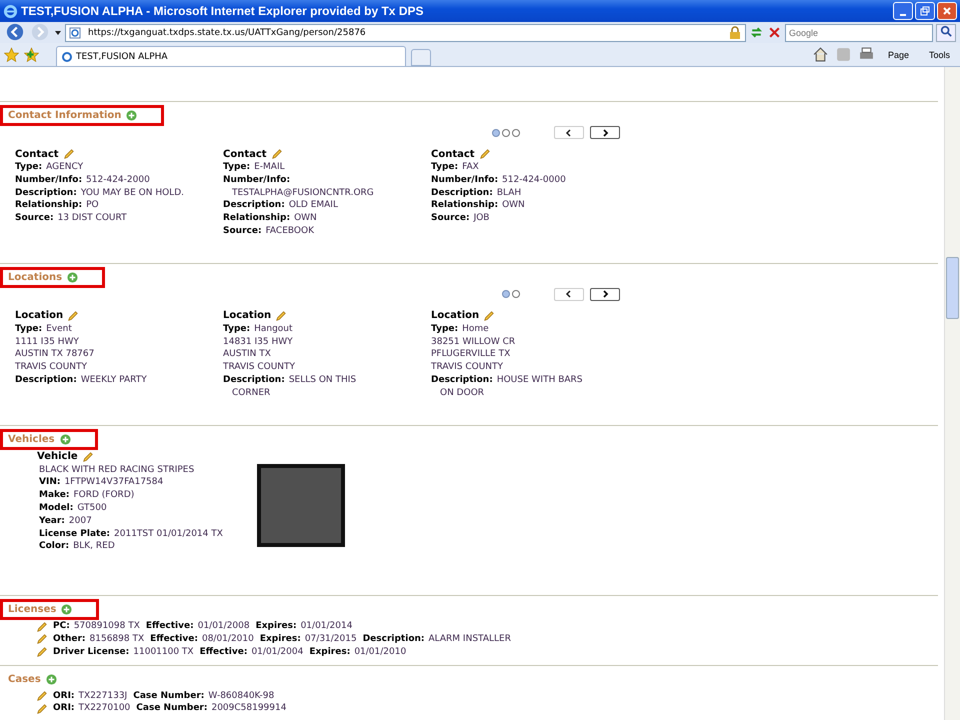 This screenshot has height=720, width=960. Describe the element at coordinates (87, 495) in the screenshot. I see `field-line: Make: FORD (FORD)` at that location.